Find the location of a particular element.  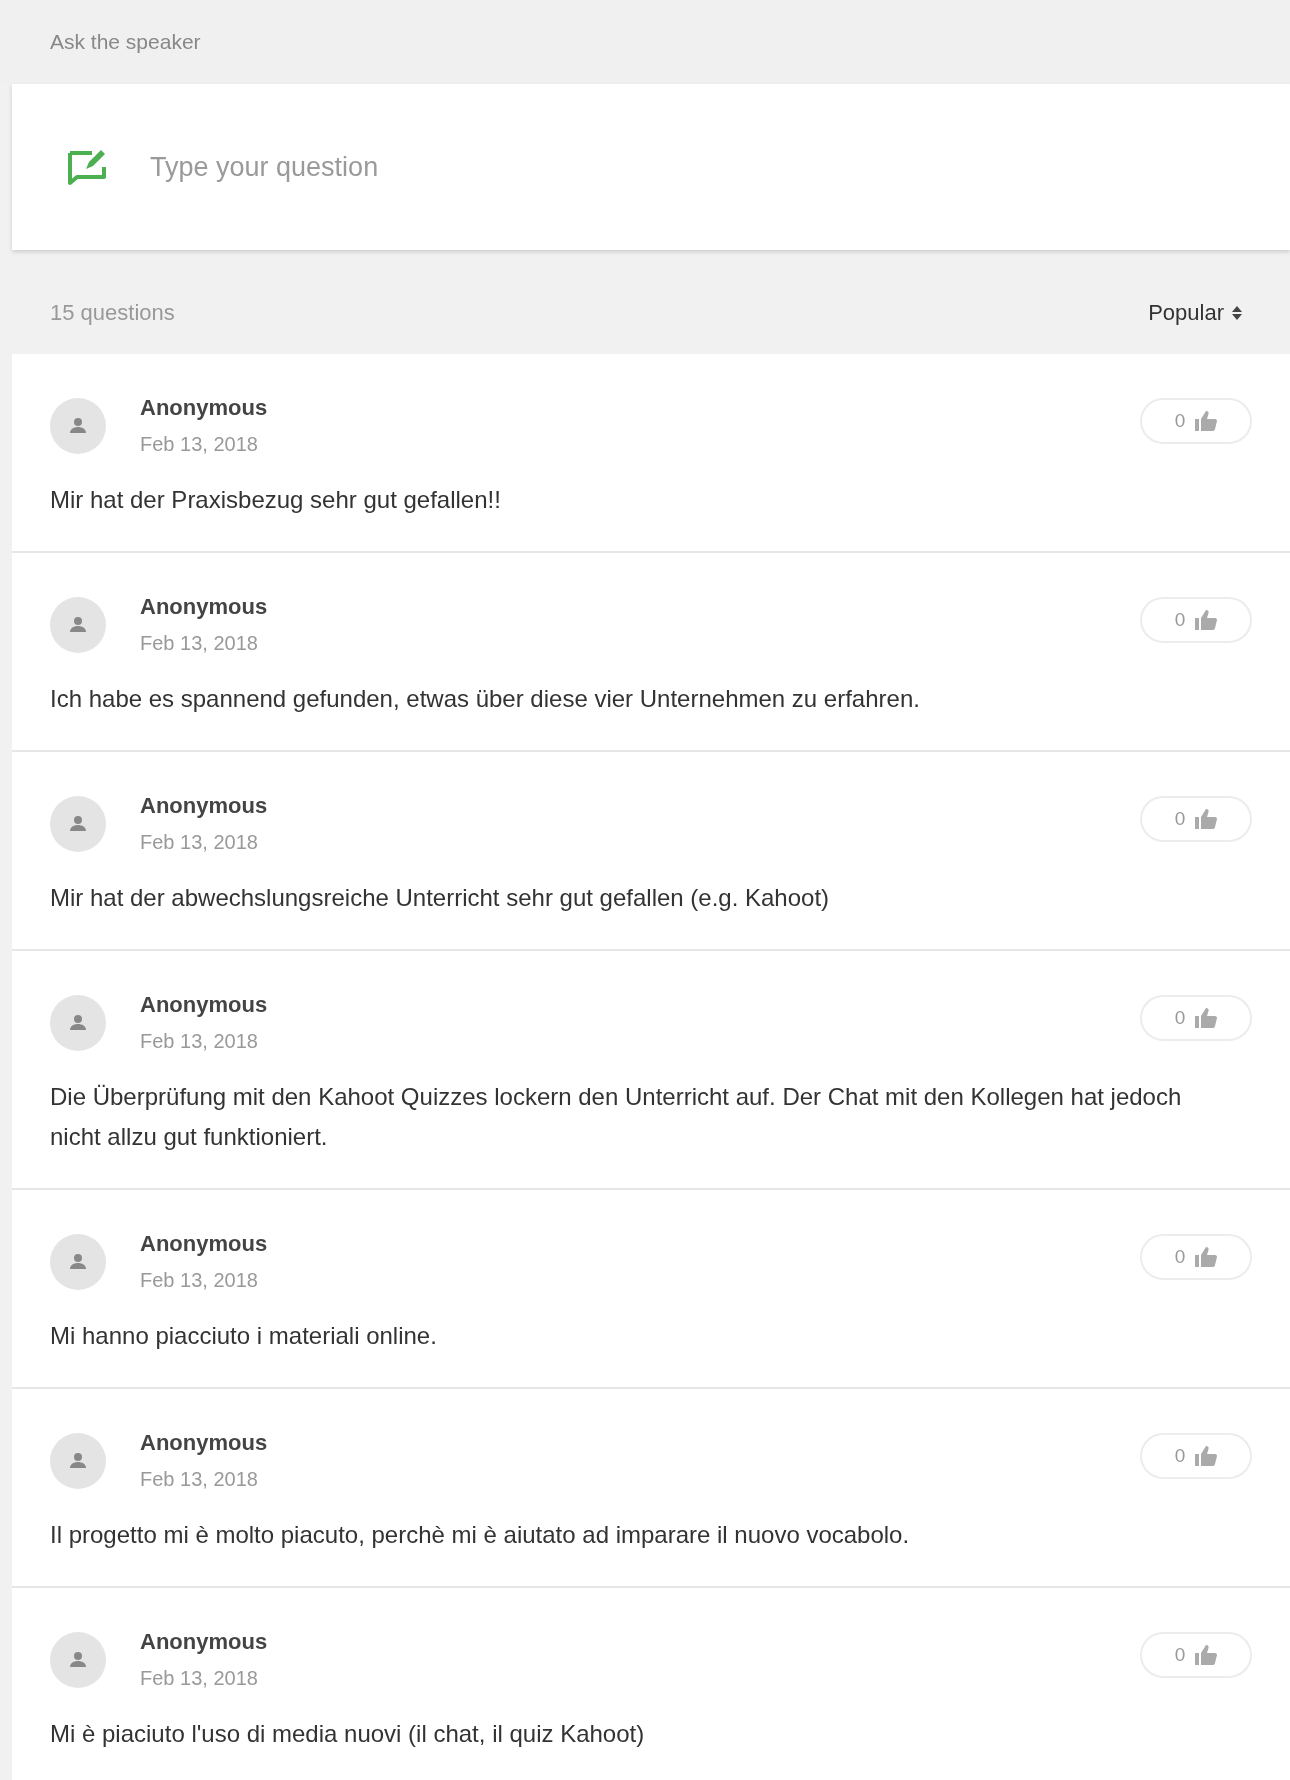

sort-icon is located at coordinates (1237, 313).